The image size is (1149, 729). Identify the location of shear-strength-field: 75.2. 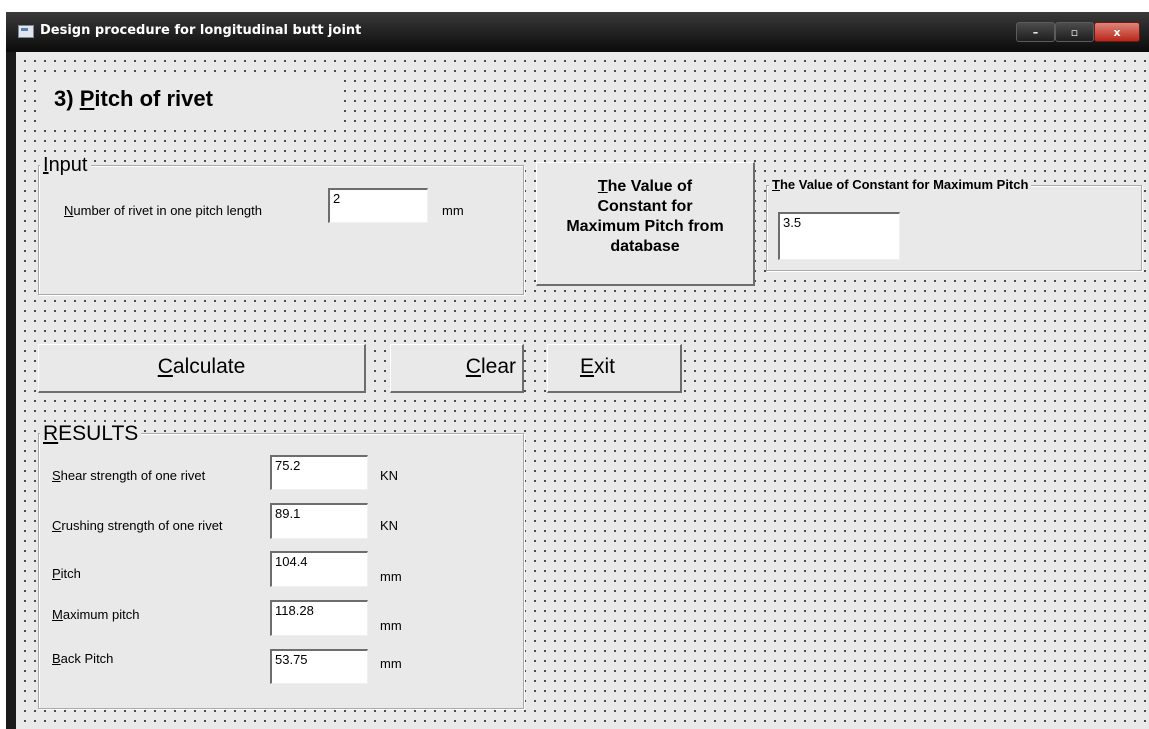
(319, 472).